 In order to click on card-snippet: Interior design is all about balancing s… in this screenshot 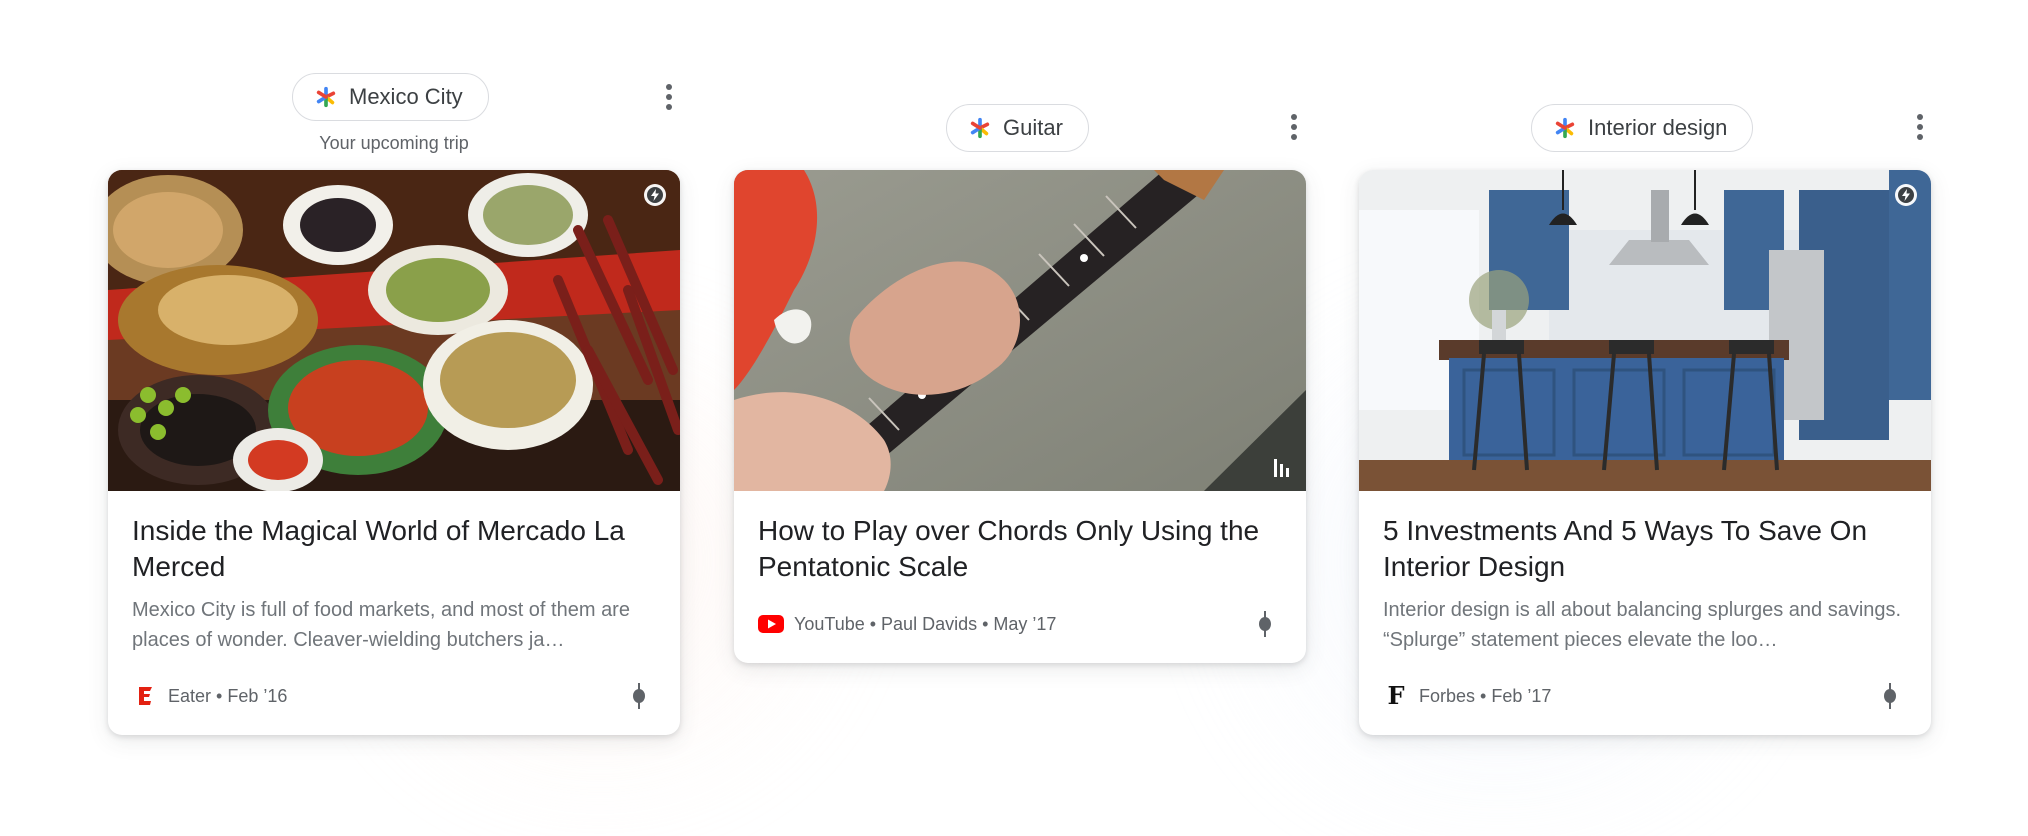, I will do `click(1642, 625)`.